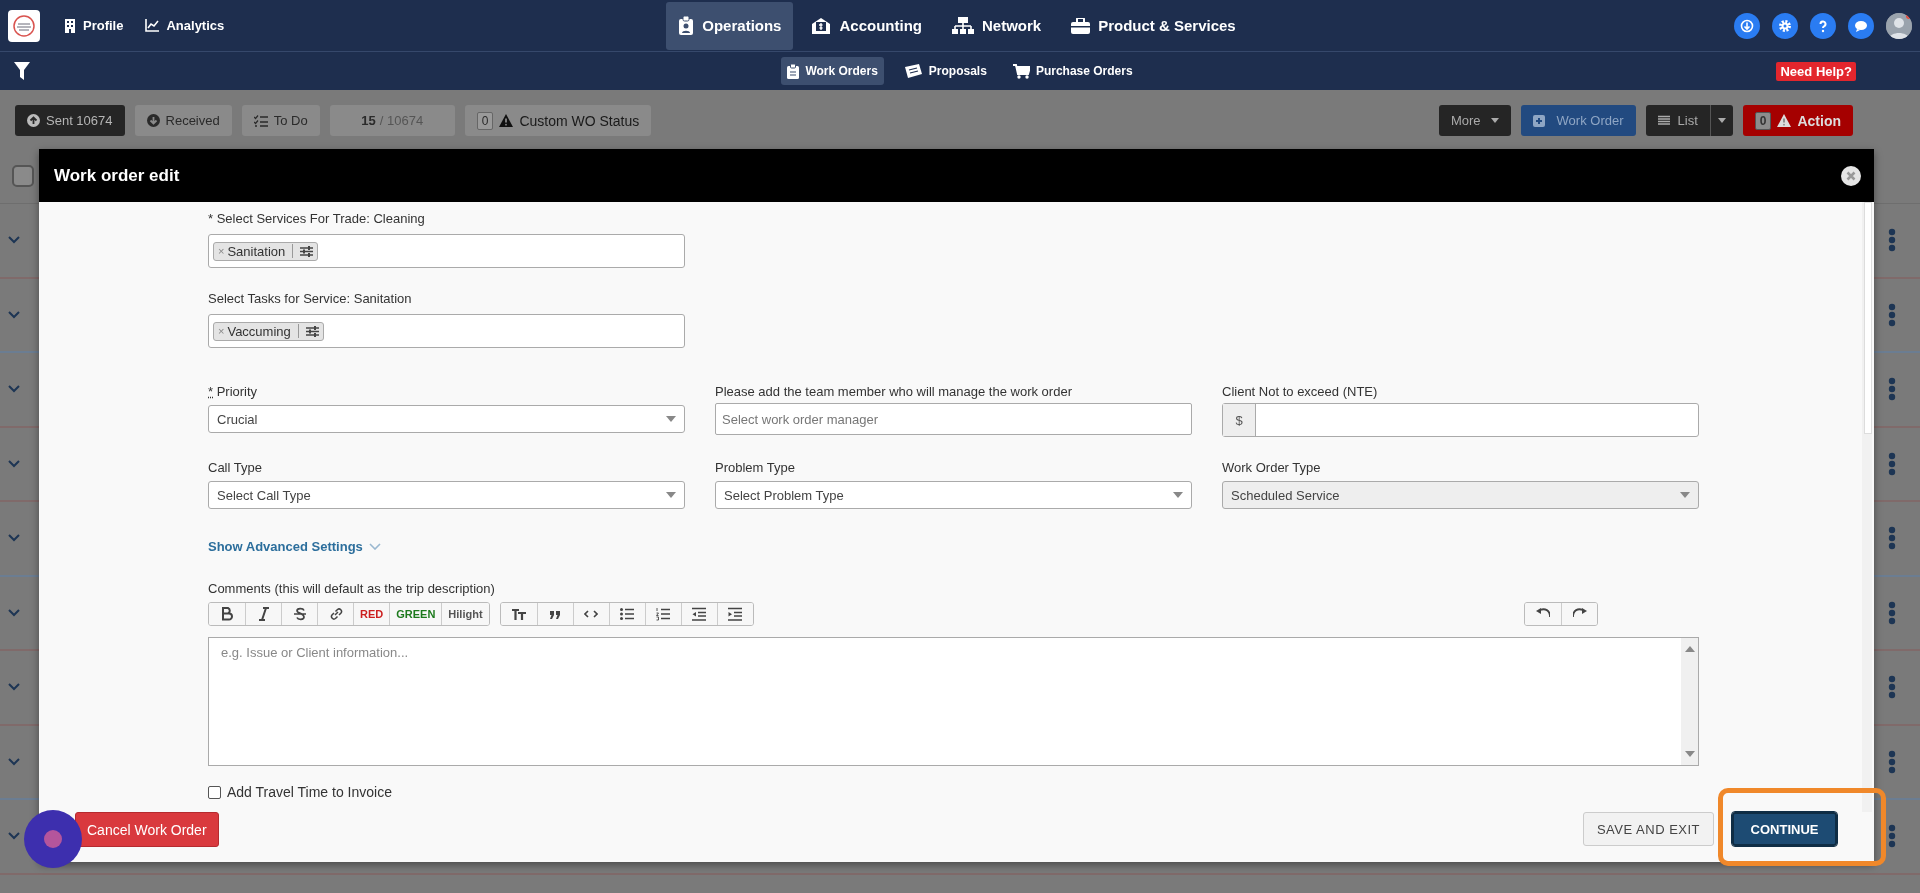 The image size is (1920, 893). What do you see at coordinates (1072, 71) in the screenshot?
I see `subnav-tab: Purchase Orders` at bounding box center [1072, 71].